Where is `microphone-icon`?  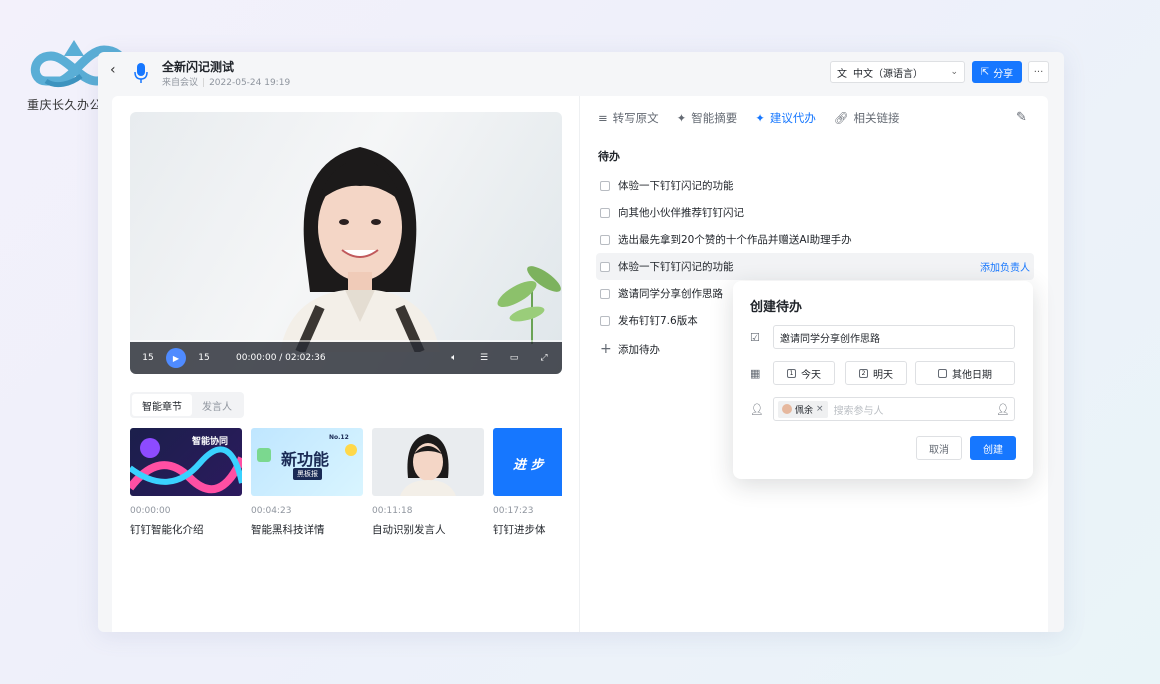
microphone-icon is located at coordinates (141, 73).